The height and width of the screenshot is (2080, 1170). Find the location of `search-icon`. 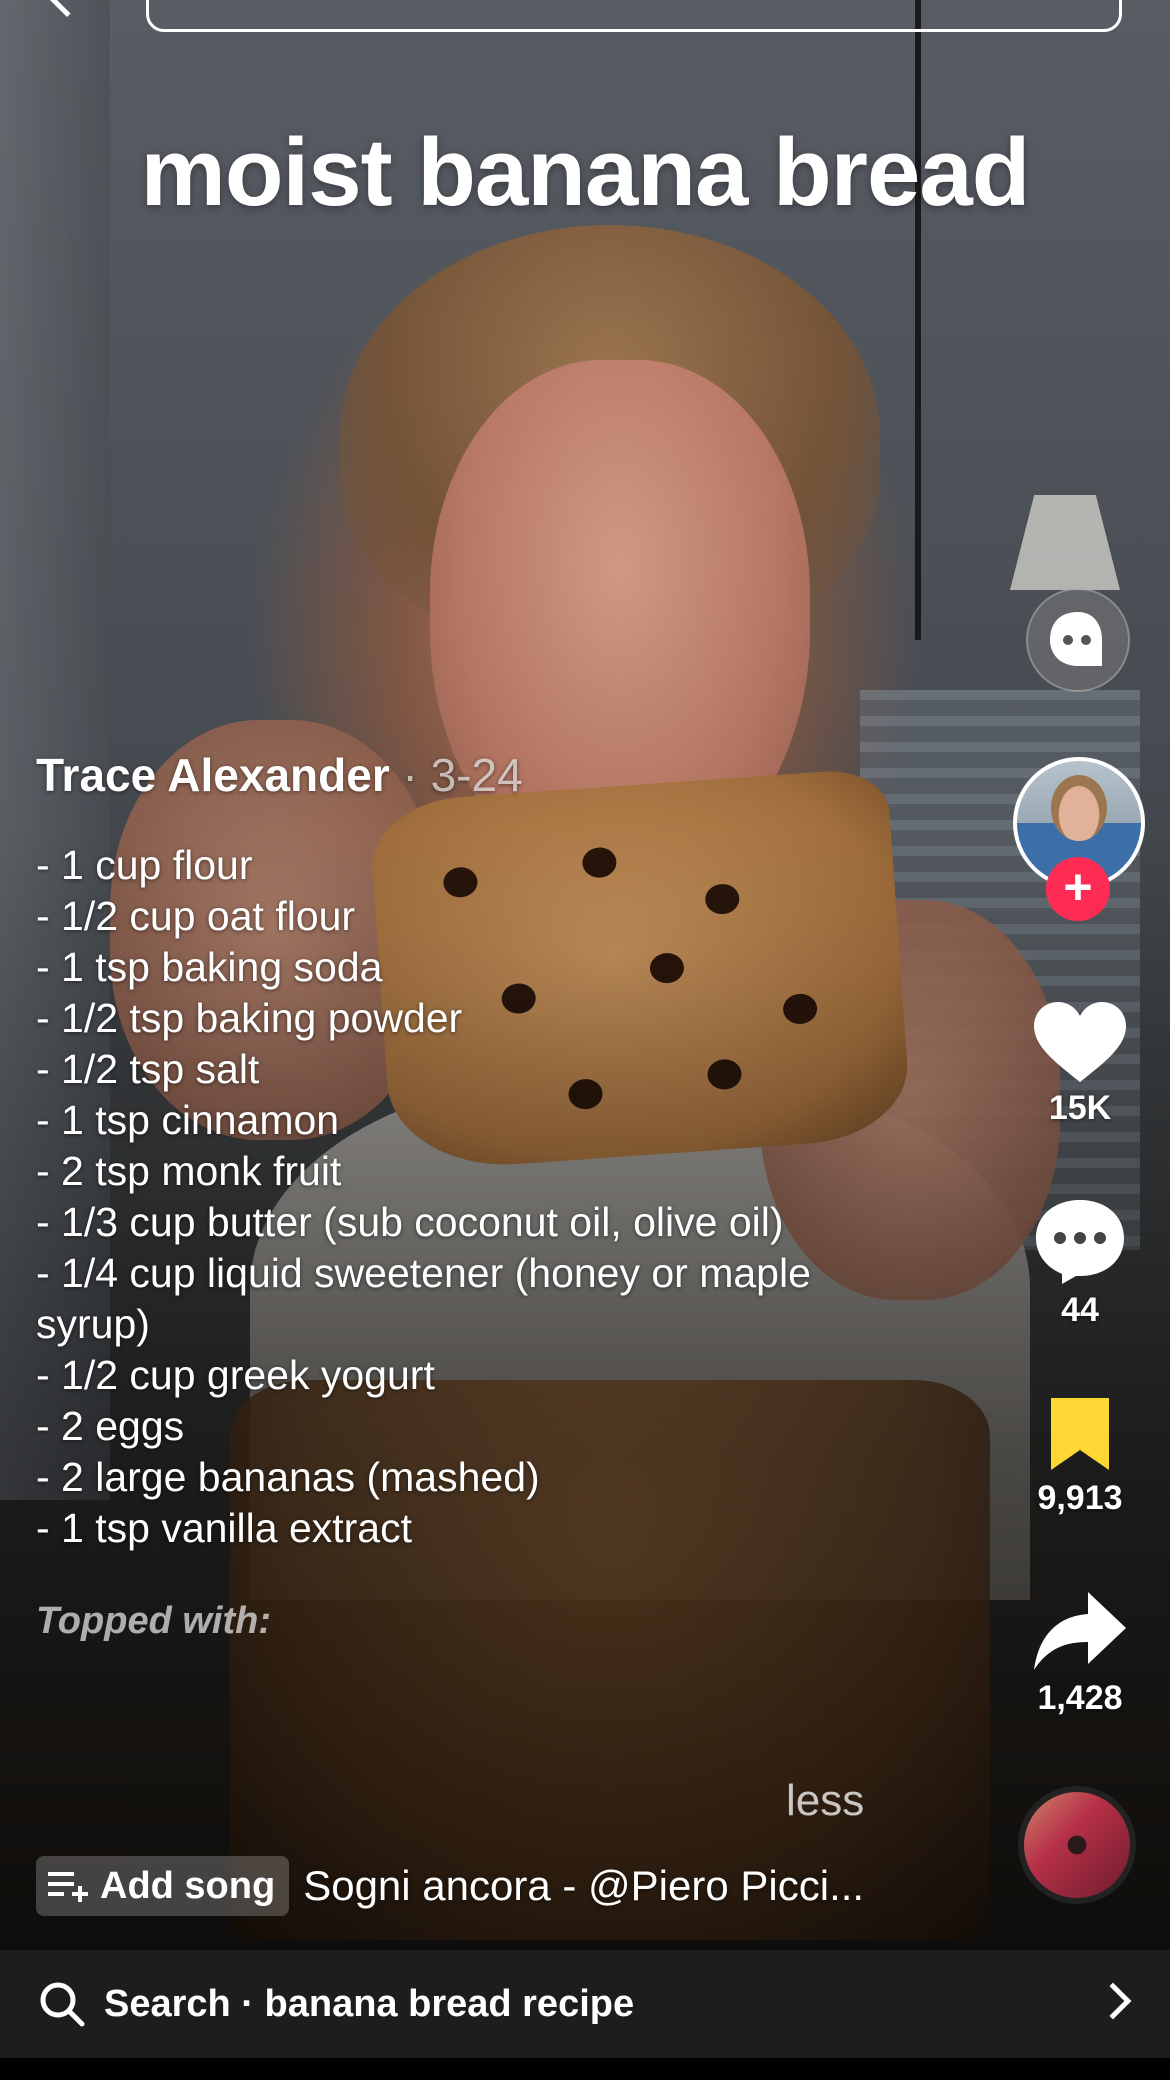

search-icon is located at coordinates (62, 2004).